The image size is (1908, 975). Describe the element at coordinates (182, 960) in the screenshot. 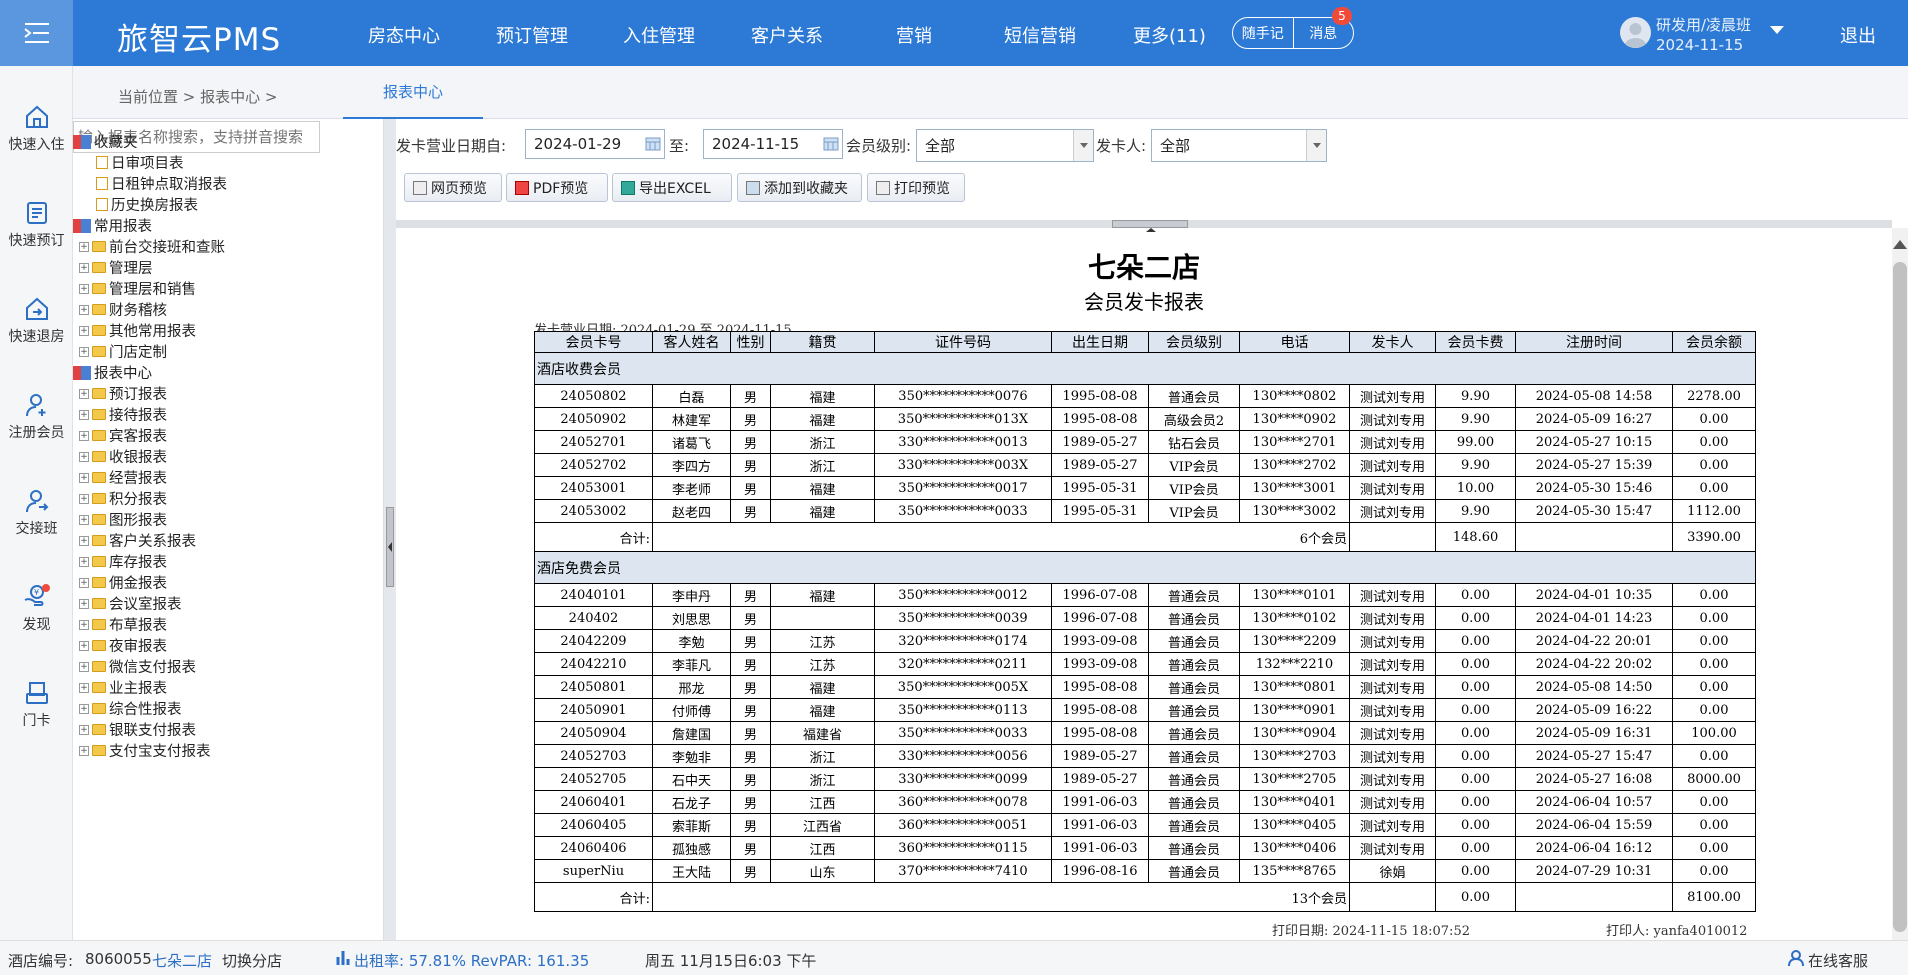

I see `hotel-name-link: 七朵二店` at that location.